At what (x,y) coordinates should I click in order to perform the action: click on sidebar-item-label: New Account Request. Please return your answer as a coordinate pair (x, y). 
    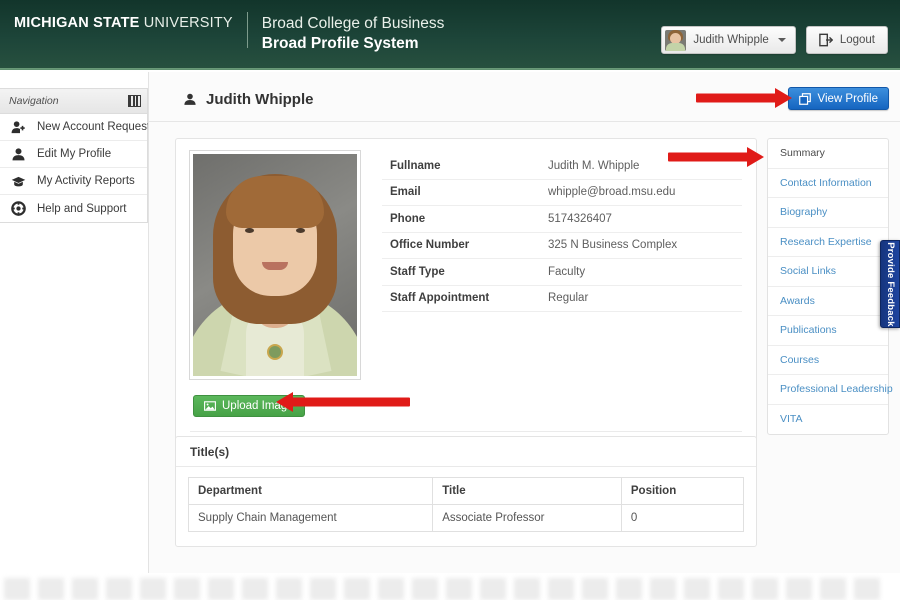
    Looking at the image, I should click on (94, 127).